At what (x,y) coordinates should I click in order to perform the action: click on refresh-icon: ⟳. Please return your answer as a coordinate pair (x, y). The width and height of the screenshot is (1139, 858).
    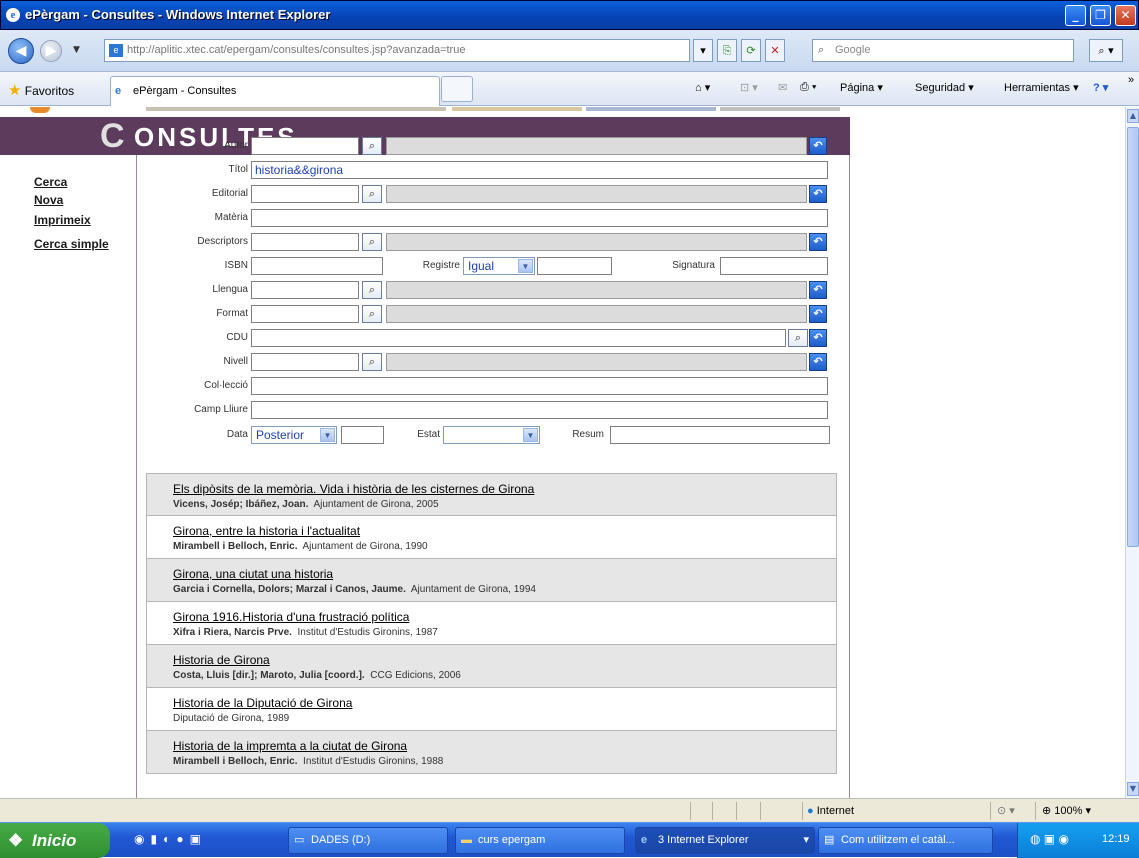
    Looking at the image, I should click on (751, 50).